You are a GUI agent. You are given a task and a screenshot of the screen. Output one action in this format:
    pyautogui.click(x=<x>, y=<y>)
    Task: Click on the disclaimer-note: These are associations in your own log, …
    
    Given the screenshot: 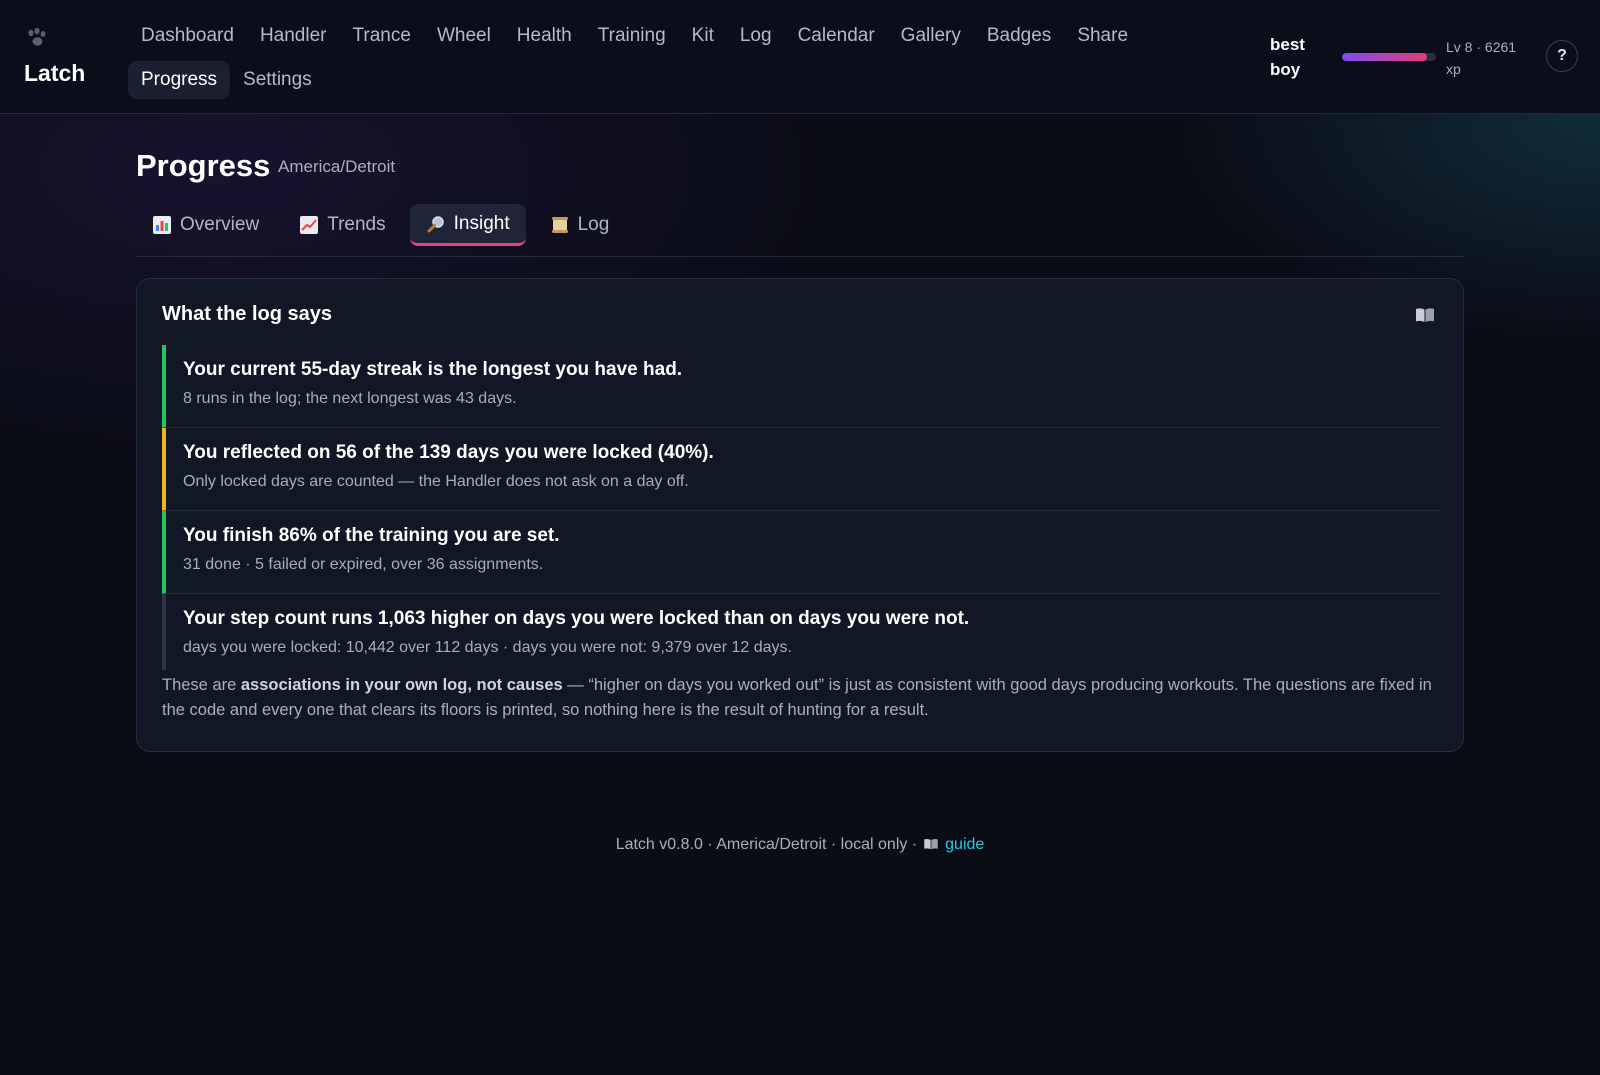 What is the action you would take?
    pyautogui.click(x=797, y=697)
    